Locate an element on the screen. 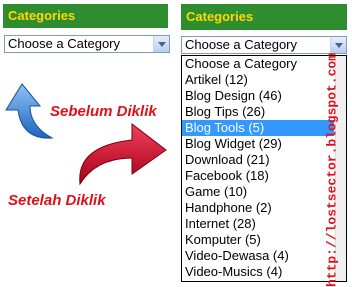 Image resolution: width=352 pixels, height=287 pixels. after-click-label: Setelah Diklik is located at coordinates (57, 200).